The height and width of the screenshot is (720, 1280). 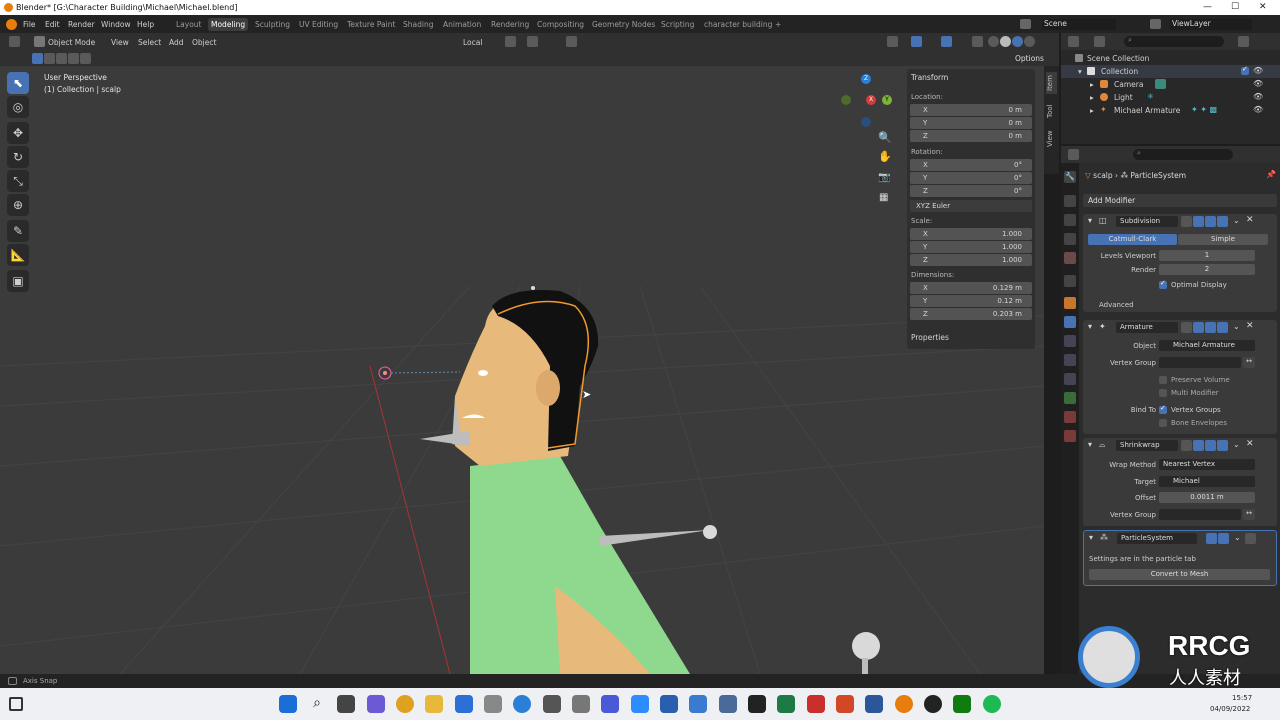 I want to click on editor-type-icon, so click(x=14, y=41).